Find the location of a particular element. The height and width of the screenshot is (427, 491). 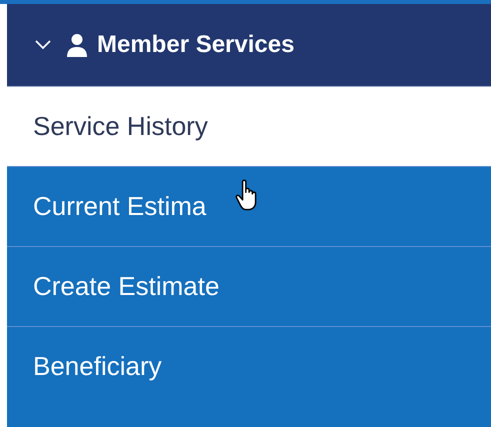

person-icon is located at coordinates (77, 45).